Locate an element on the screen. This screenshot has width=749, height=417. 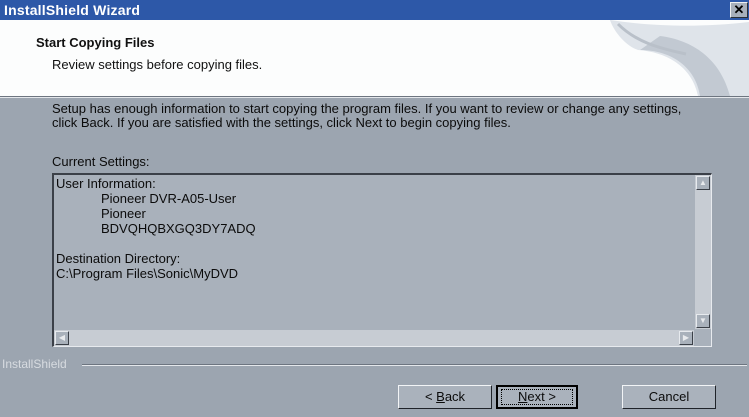
company-name: Pioneer is located at coordinates (123, 213).